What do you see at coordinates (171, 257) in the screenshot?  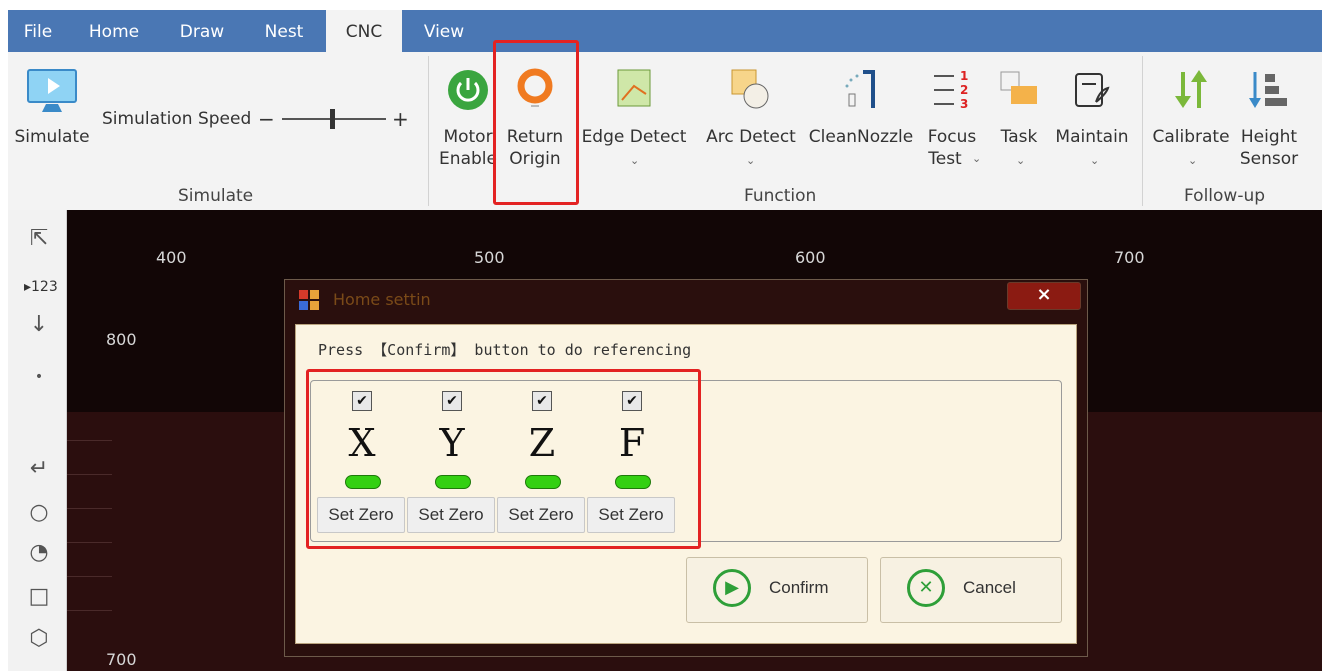 I see `ruler-x-label: 400` at bounding box center [171, 257].